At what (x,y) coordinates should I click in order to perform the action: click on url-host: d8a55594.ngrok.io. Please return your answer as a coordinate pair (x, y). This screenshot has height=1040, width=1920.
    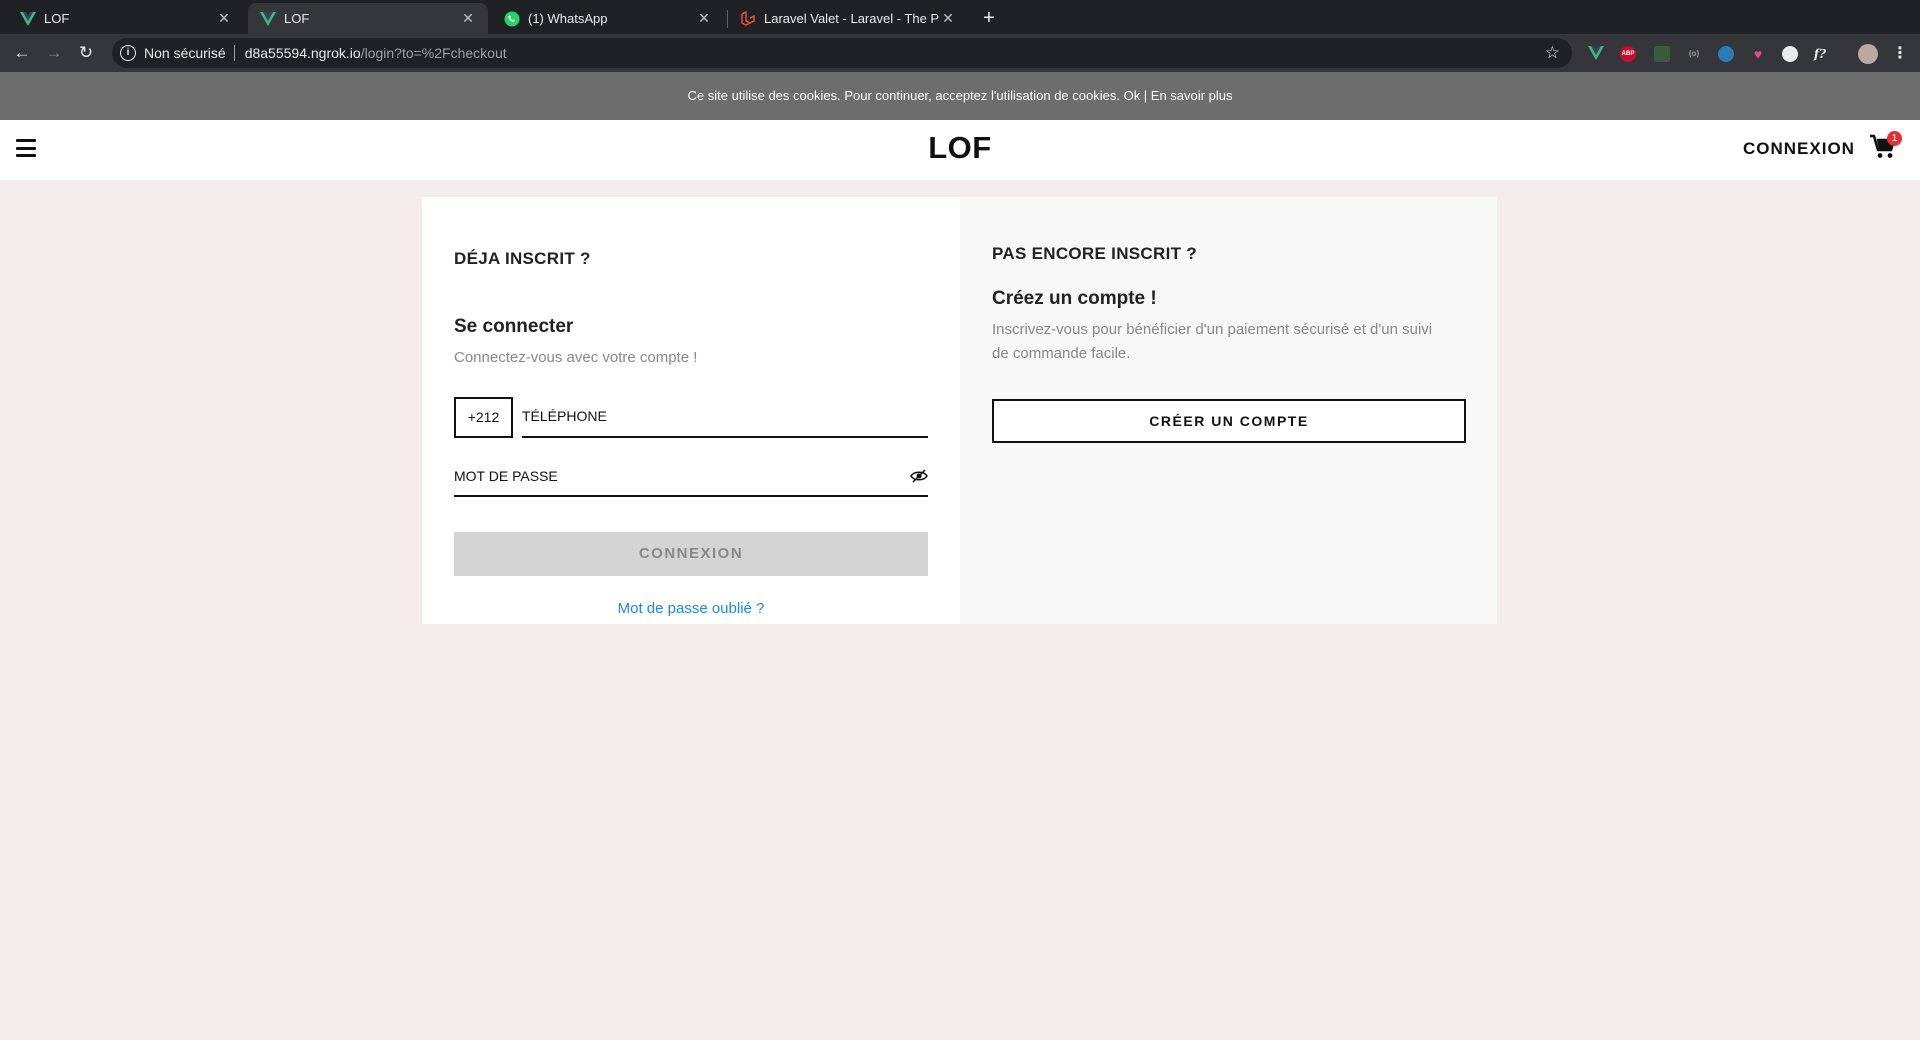
    Looking at the image, I should click on (302, 53).